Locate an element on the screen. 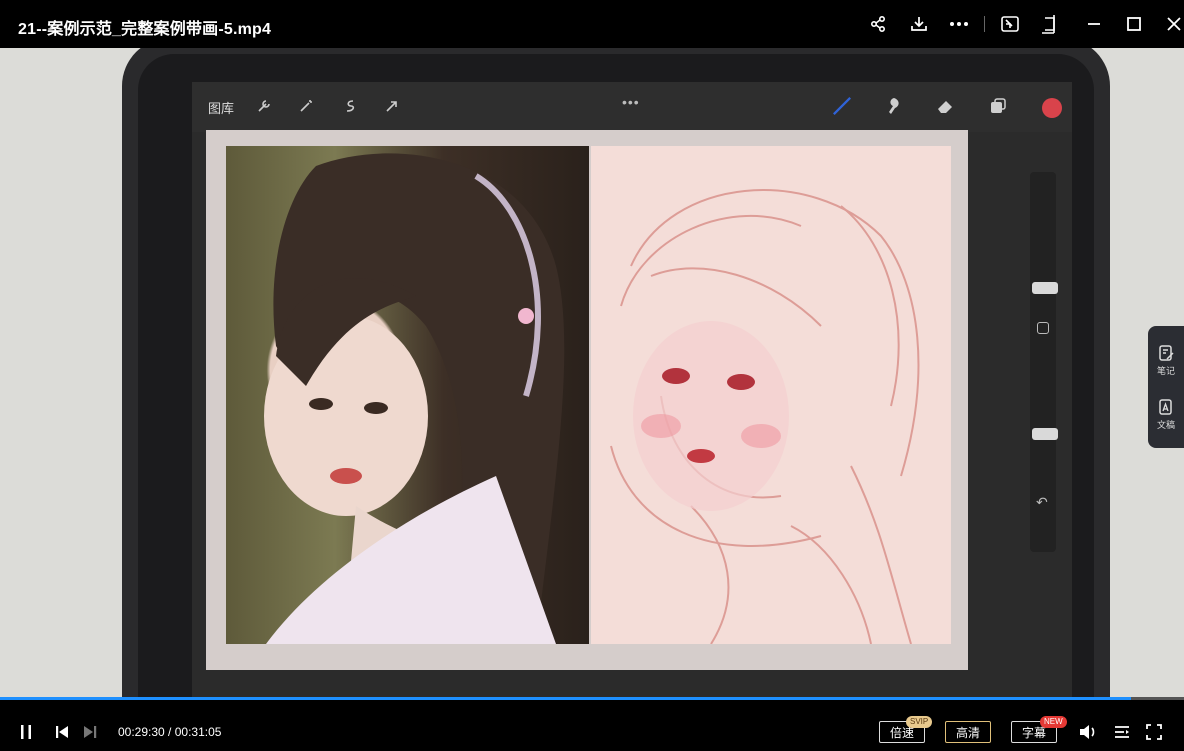 This screenshot has width=1184, height=751. modify-button-icon is located at coordinates (1043, 328).